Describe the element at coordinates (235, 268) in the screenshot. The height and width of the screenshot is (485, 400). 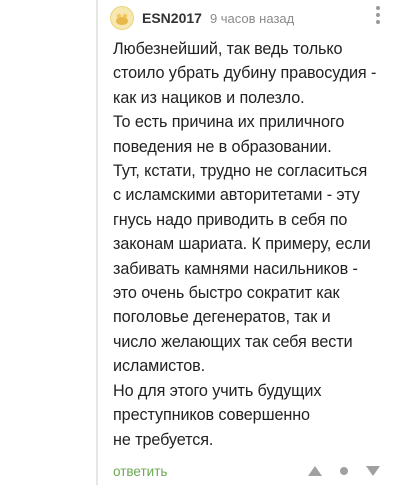
I see `comment-body-line: забивать камнями насильников -` at that location.